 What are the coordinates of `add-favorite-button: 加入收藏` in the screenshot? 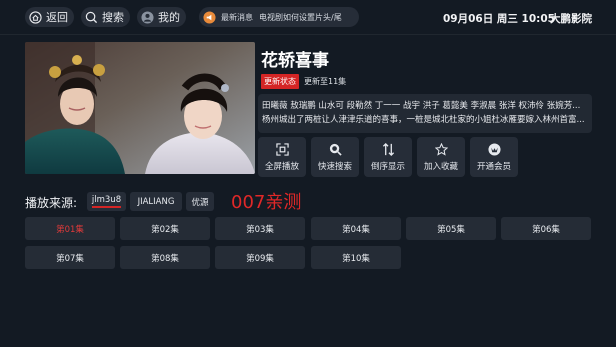 It's located at (441, 157).